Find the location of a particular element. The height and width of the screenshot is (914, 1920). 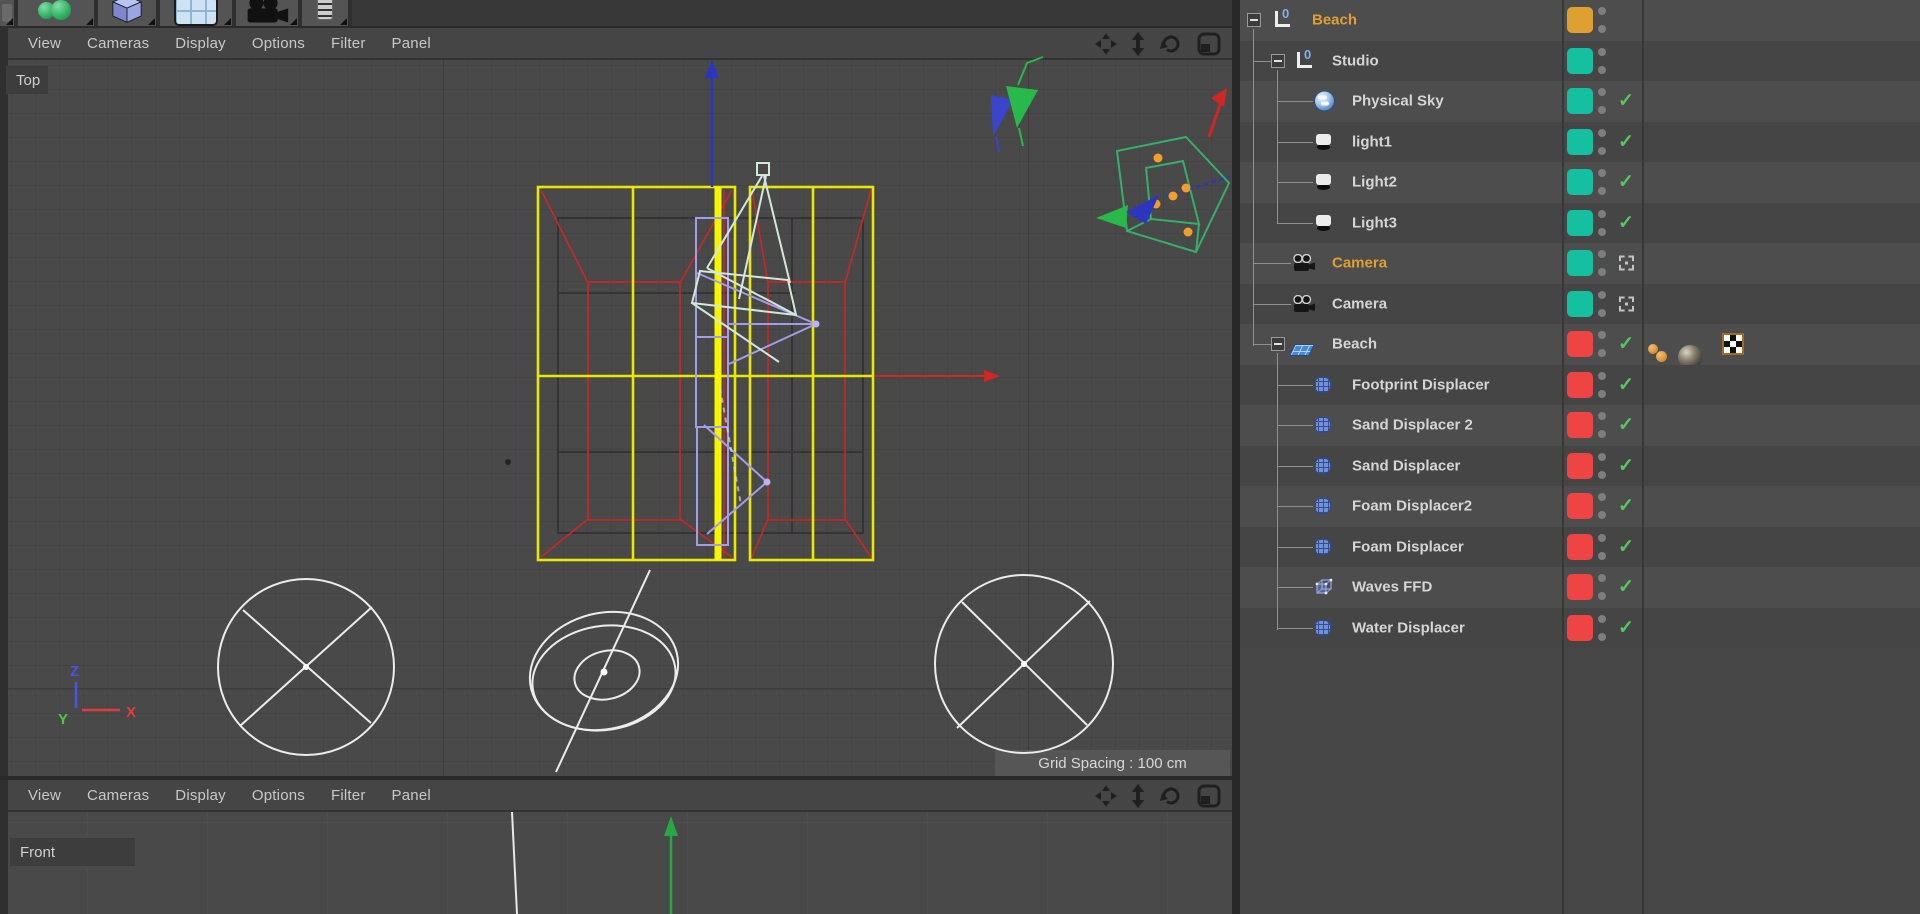

object-row-studio: 0 Studio is located at coordinates (1580, 60).